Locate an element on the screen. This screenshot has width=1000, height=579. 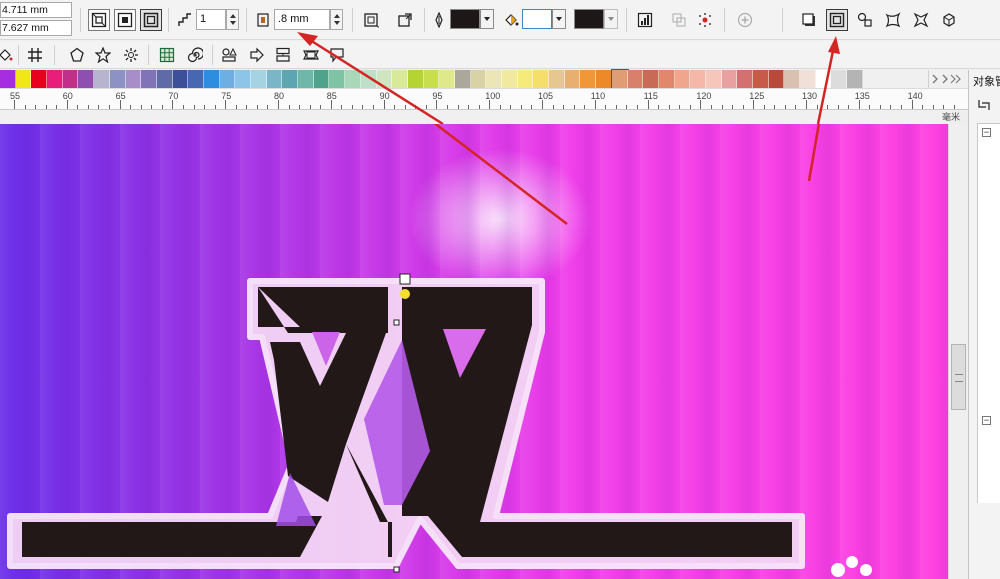
contour-inside-button is located at coordinates (125, 20).